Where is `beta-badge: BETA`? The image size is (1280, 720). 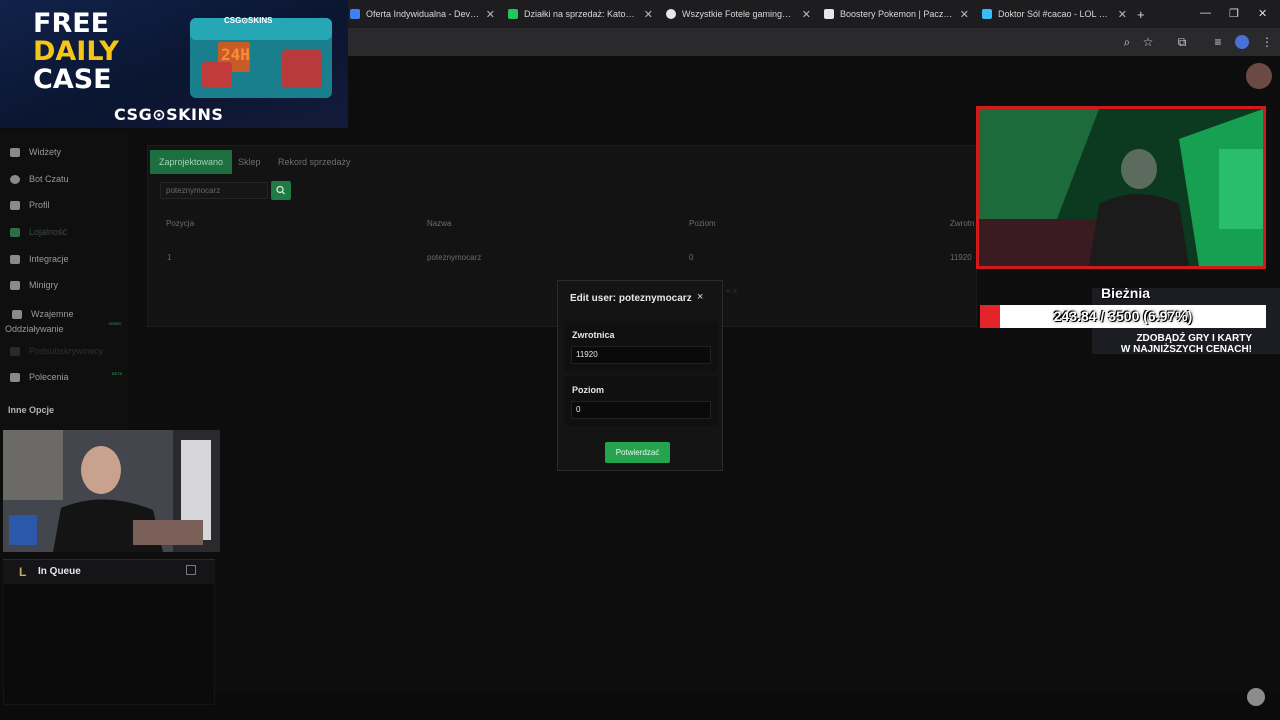 beta-badge: BETA is located at coordinates (117, 373).